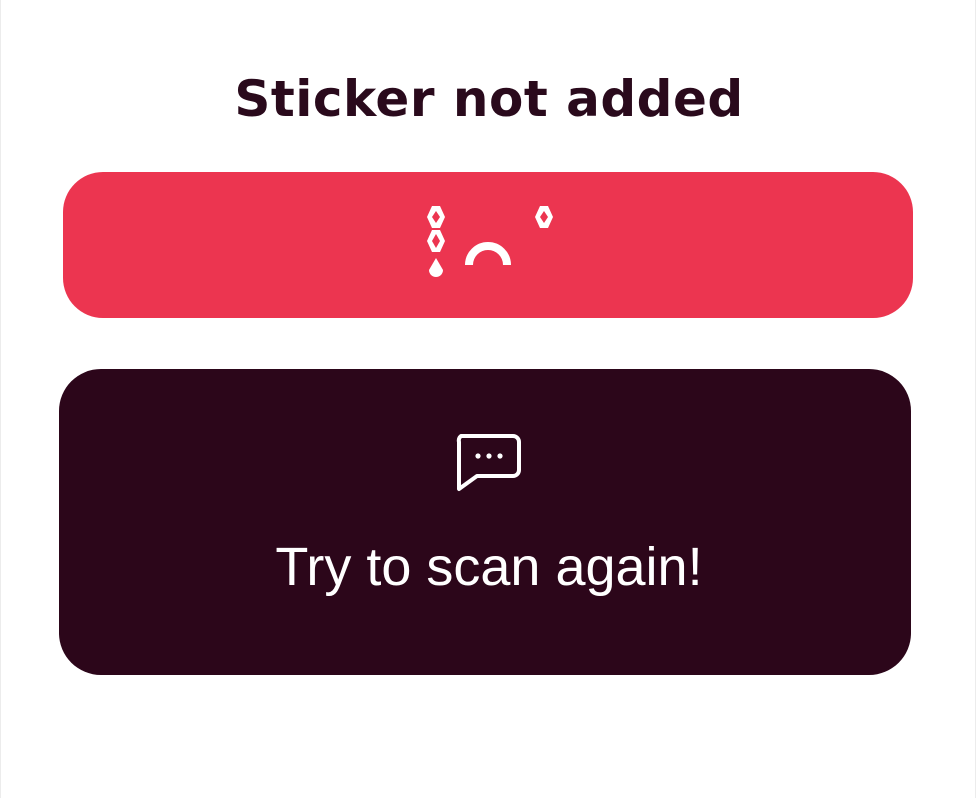 The width and height of the screenshot is (976, 798). Describe the element at coordinates (489, 567) in the screenshot. I see `retry-message: Try to scan again!` at that location.